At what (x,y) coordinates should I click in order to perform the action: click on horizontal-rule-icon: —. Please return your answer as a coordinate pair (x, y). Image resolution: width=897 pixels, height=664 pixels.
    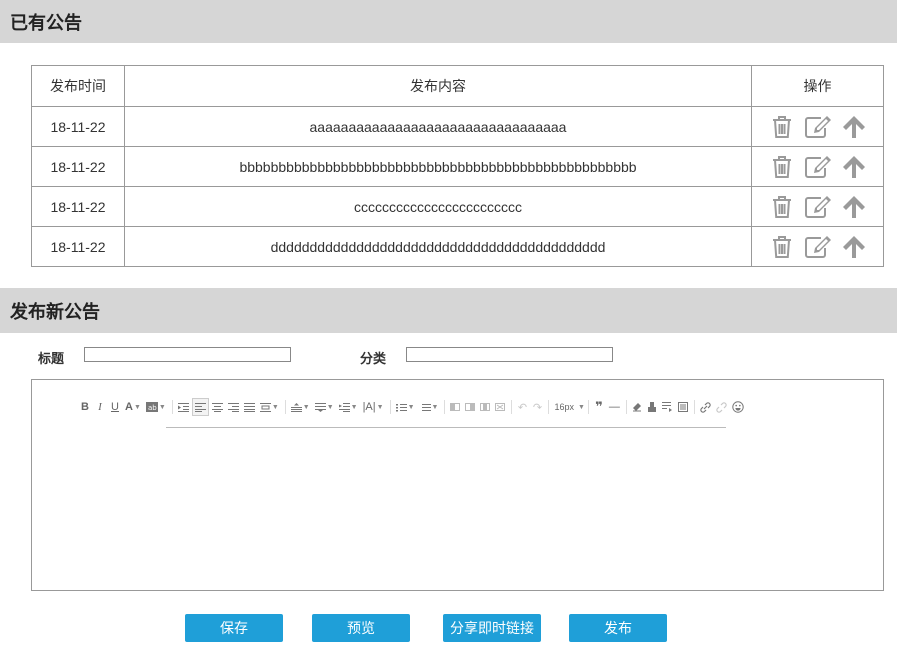
    Looking at the image, I should click on (614, 407).